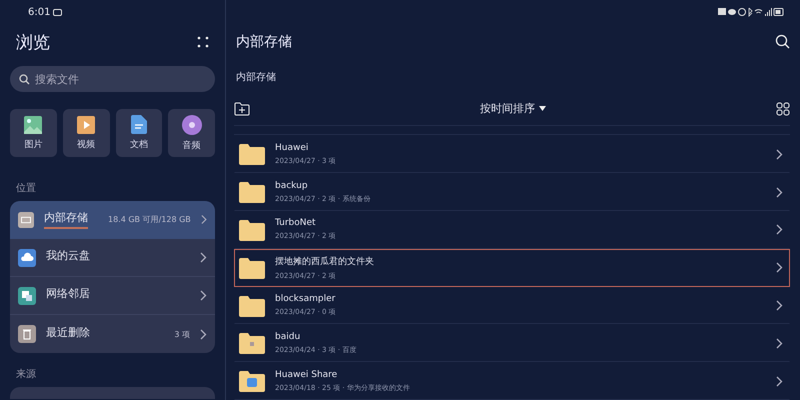  I want to click on location-item: 最近删除 3 项, so click(112, 334).